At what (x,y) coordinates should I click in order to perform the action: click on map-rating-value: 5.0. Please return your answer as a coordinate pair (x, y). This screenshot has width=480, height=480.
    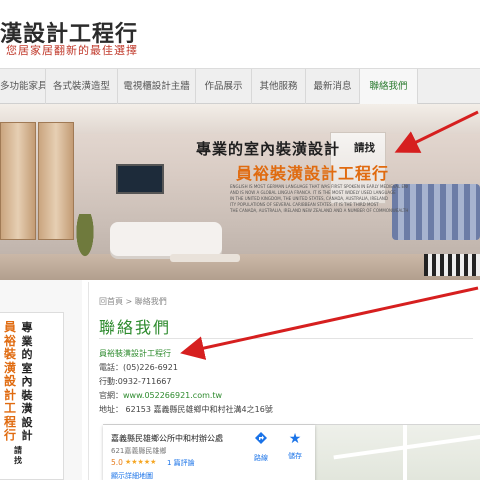
    Looking at the image, I should click on (117, 462).